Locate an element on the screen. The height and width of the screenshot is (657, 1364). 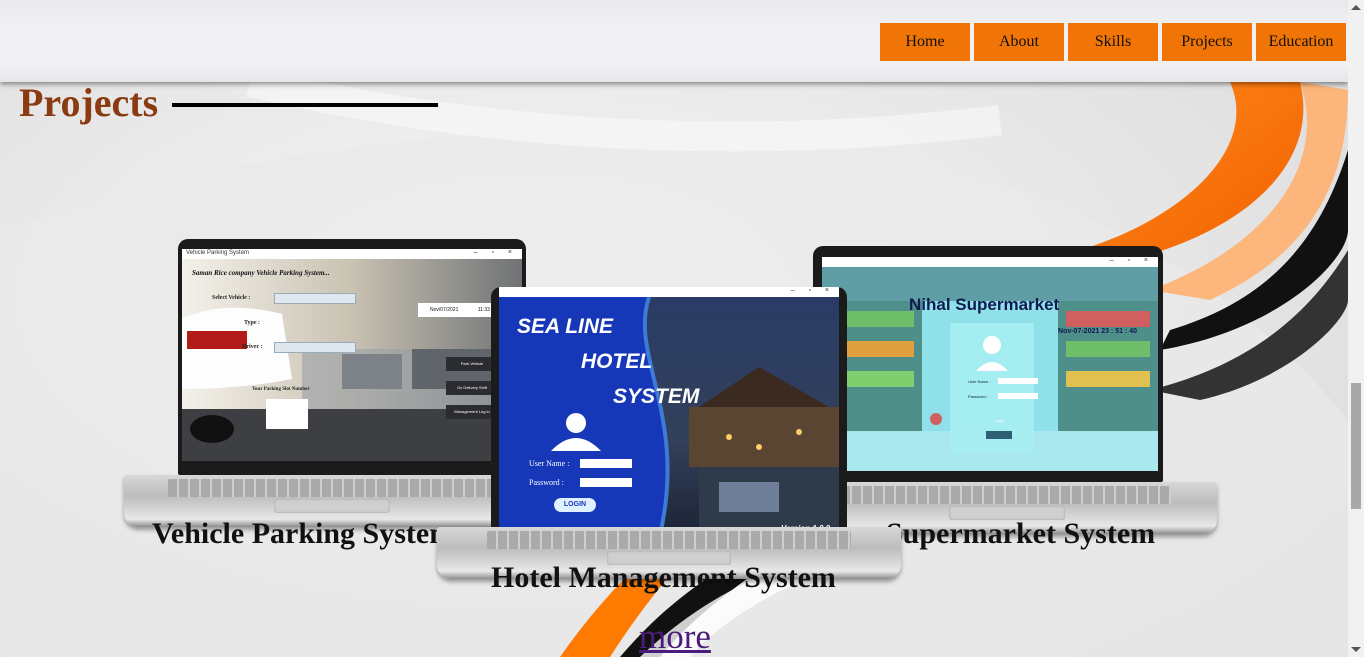
title-underline is located at coordinates (305, 104).